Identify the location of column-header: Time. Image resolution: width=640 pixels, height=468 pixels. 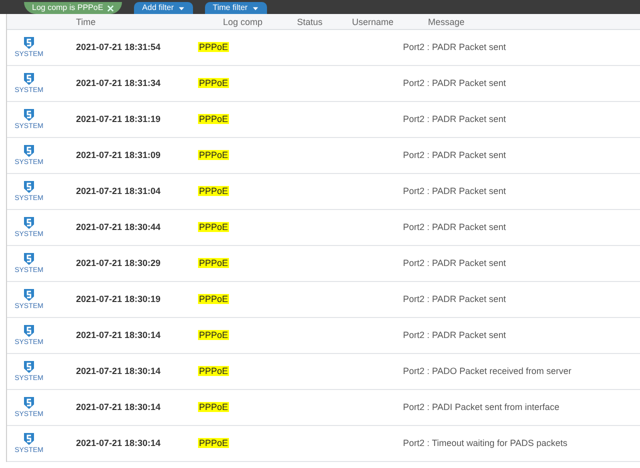
(86, 22).